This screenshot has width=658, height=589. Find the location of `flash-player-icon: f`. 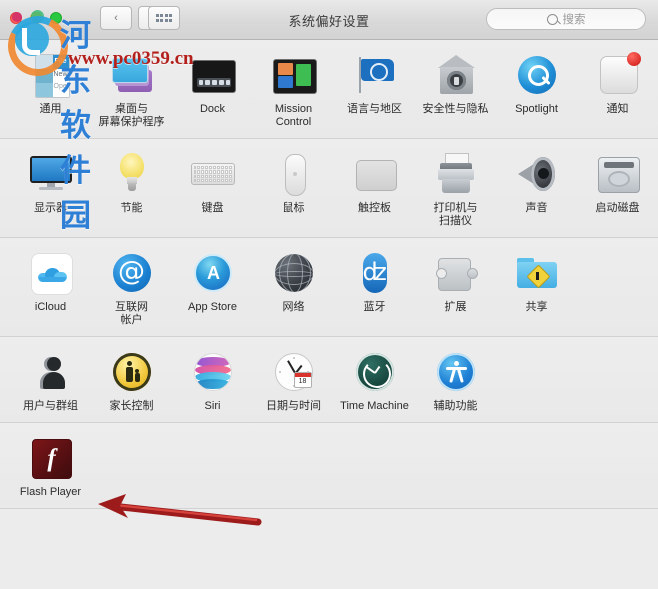

flash-player-icon: f is located at coordinates (51, 458).